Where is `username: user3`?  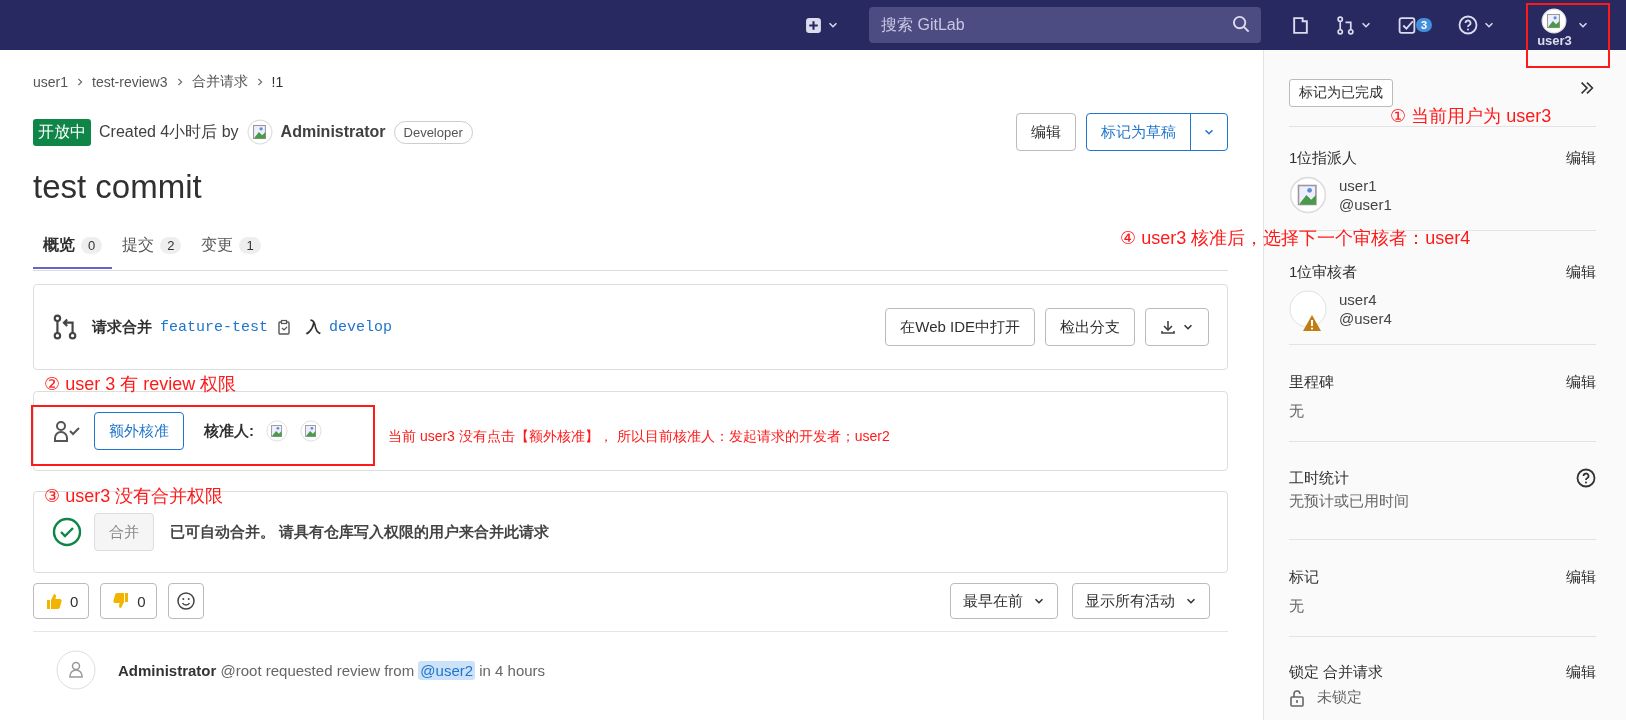 username: user3 is located at coordinates (1554, 40).